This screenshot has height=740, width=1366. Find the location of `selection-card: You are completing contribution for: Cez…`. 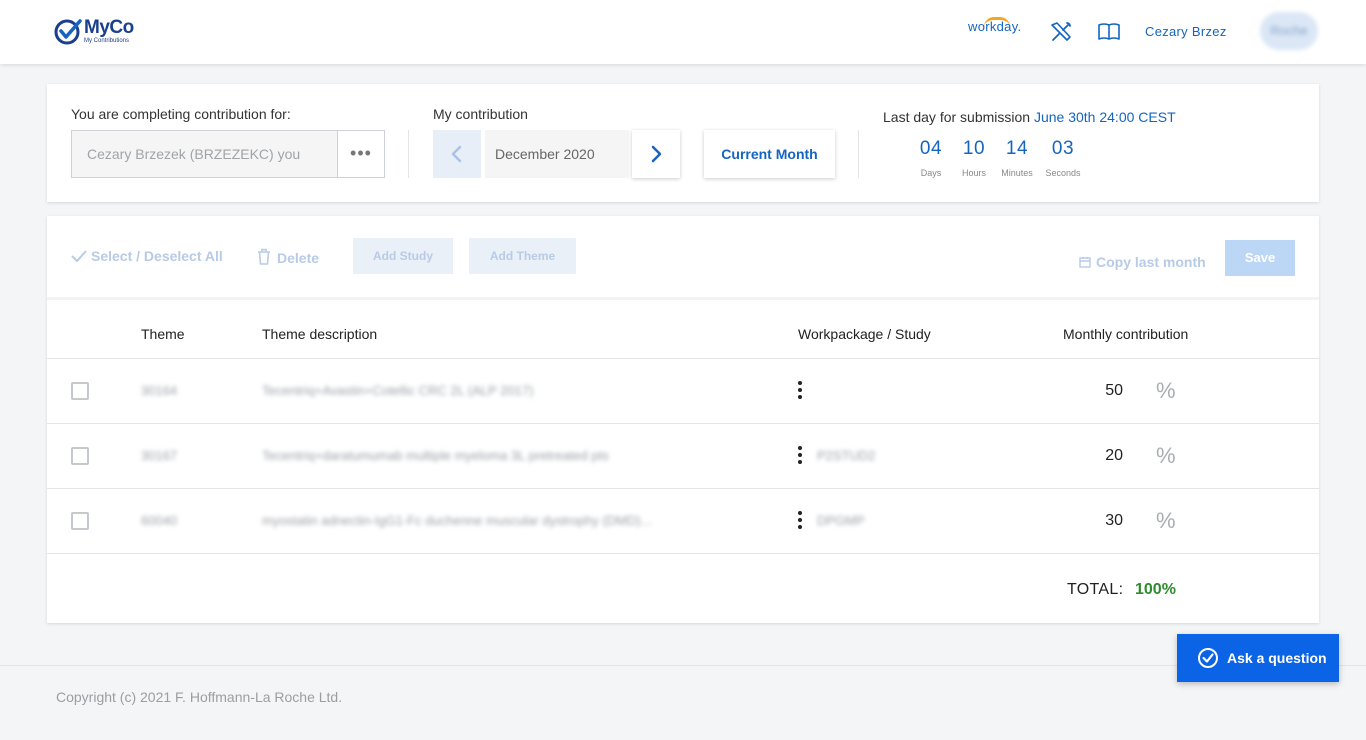

selection-card: You are completing contribution for: Cez… is located at coordinates (683, 143).